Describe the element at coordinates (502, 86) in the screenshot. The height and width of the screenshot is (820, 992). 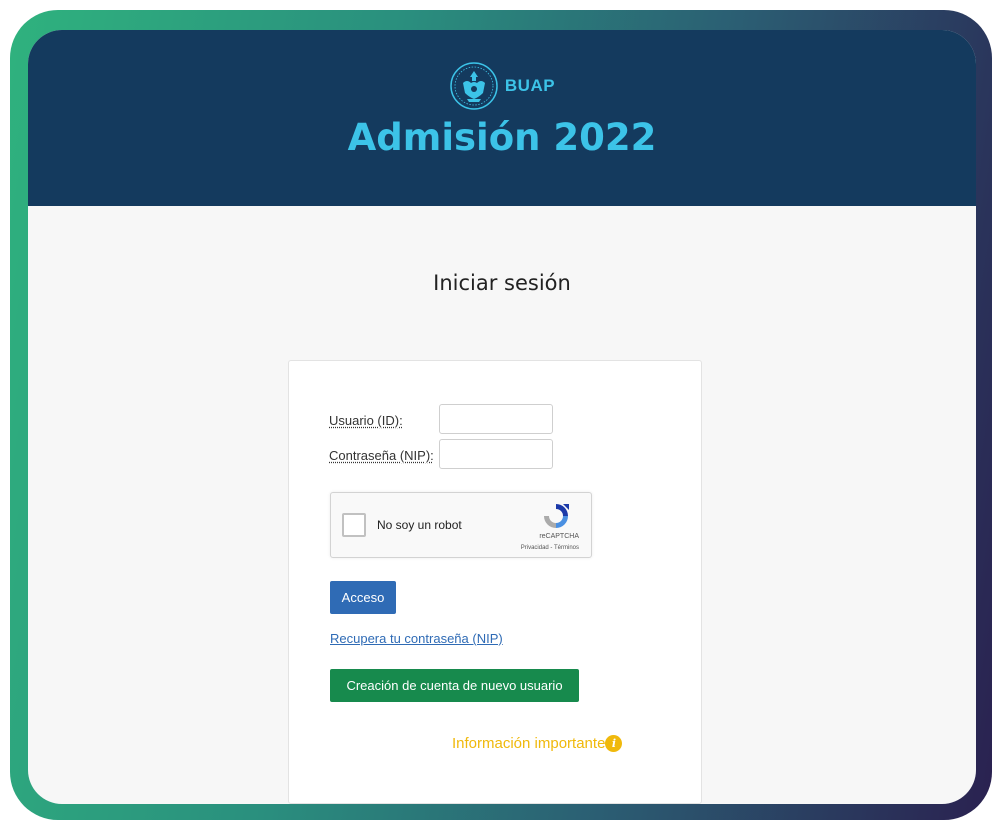
I see `brand-logo: BUAP` at that location.